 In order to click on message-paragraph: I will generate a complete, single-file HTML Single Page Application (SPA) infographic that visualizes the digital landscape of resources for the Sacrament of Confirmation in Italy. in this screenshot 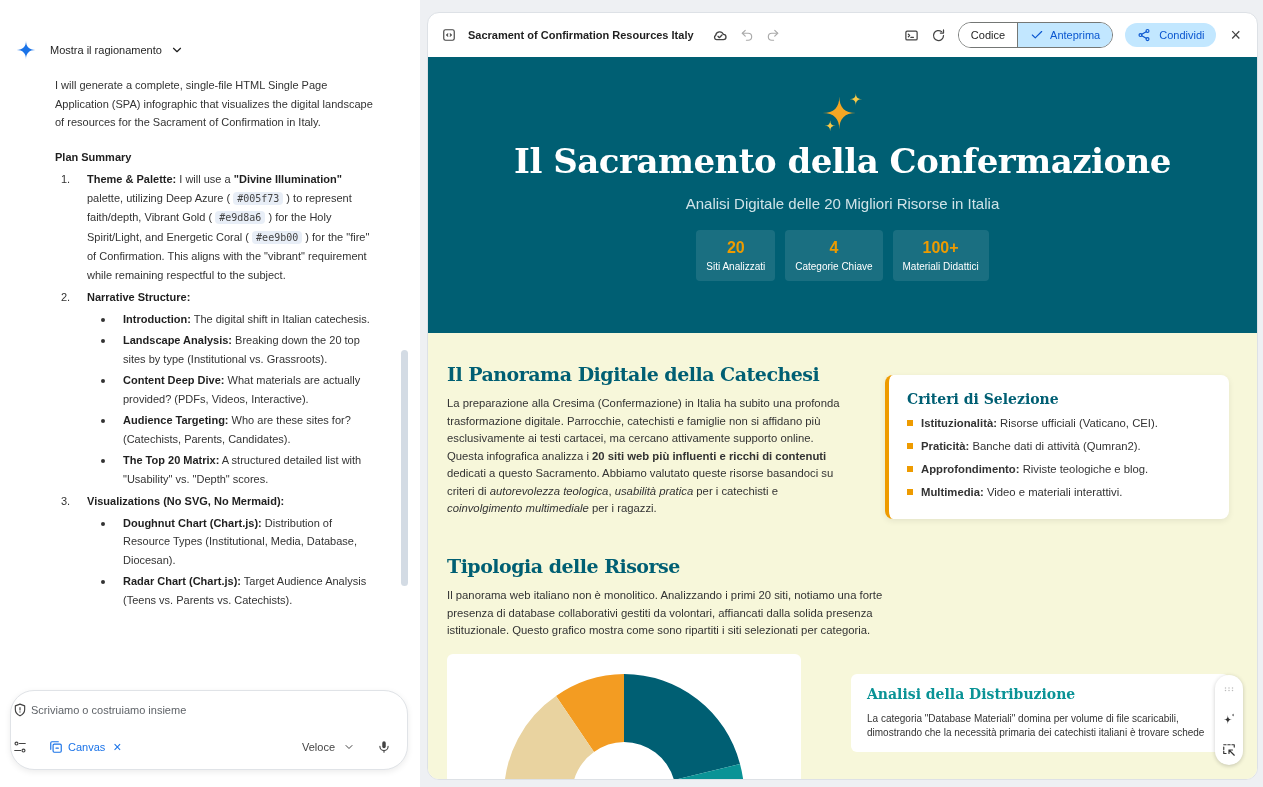, I will do `click(214, 104)`.